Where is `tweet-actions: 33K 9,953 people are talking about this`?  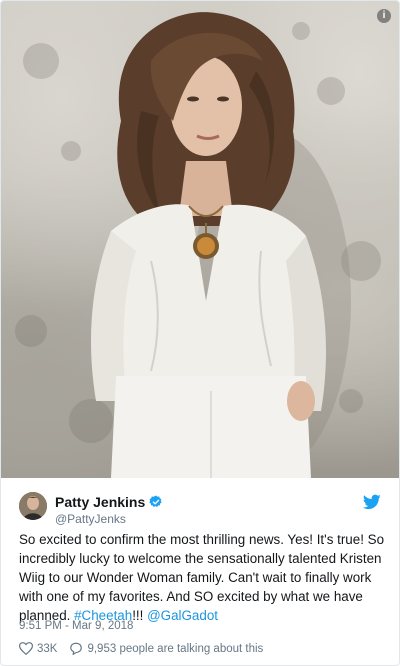 tweet-actions: 33K 9,953 people are talking about this is located at coordinates (147, 648).